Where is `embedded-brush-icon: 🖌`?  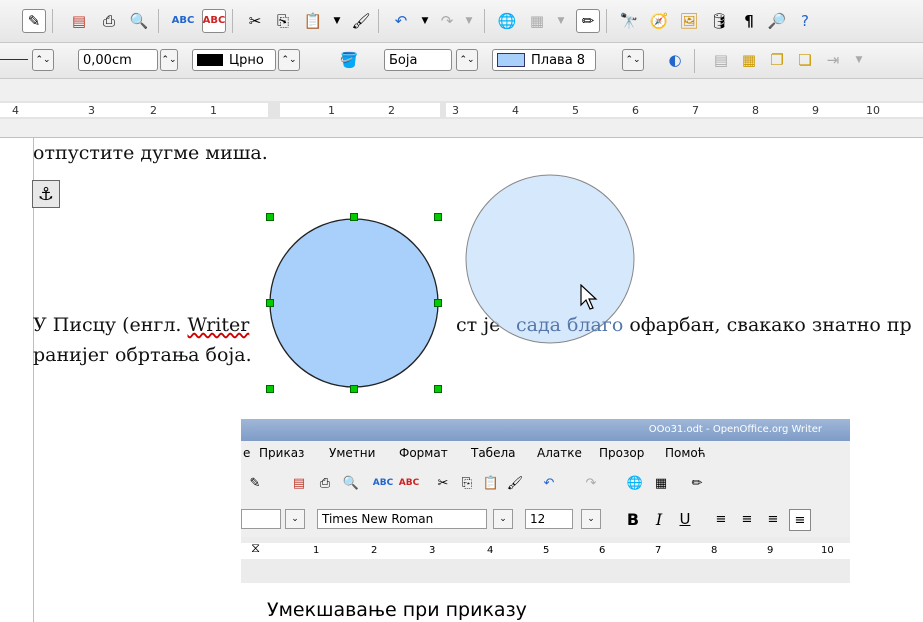
embedded-brush-icon: 🖌 is located at coordinates (515, 483).